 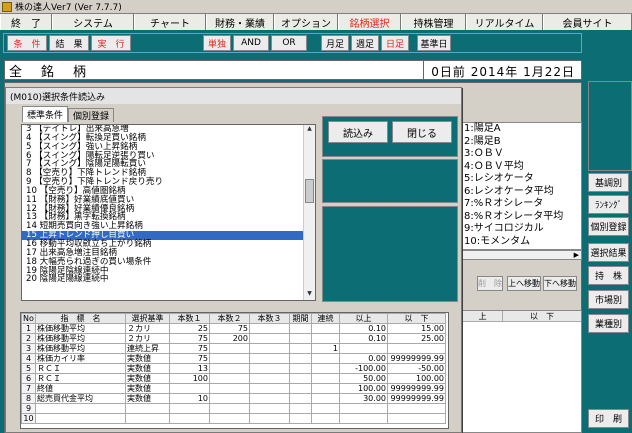 What do you see at coordinates (80, 368) in the screenshot?
I see `table-cell: ＲＣＩ` at bounding box center [80, 368].